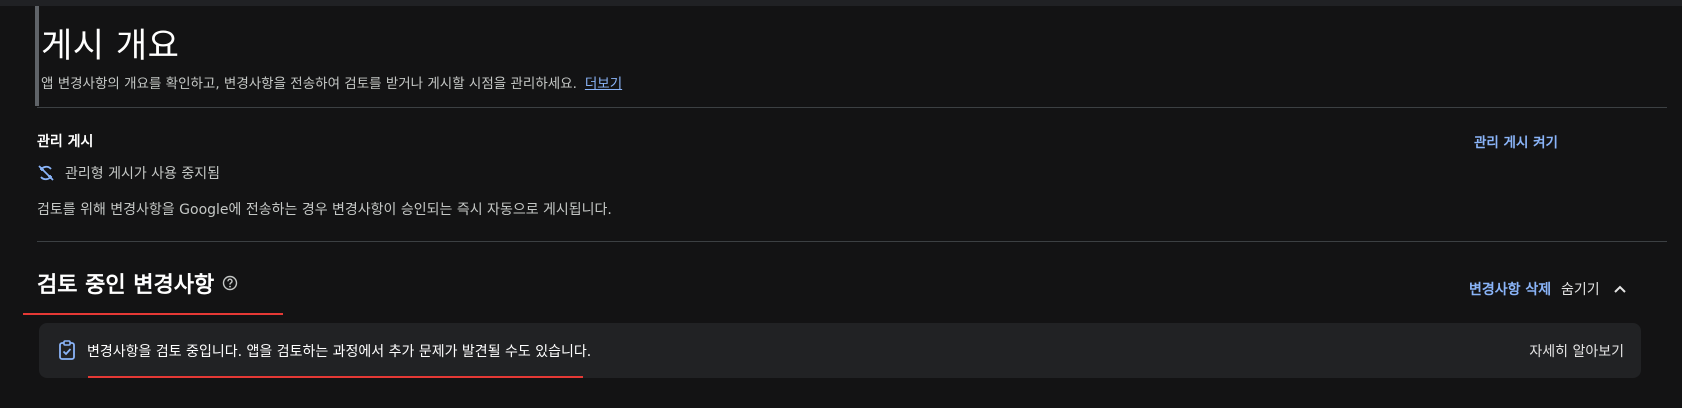 This screenshot has height=408, width=1682. Describe the element at coordinates (1576, 351) in the screenshot. I see `learn-more-button: 자세히 알아보기` at that location.